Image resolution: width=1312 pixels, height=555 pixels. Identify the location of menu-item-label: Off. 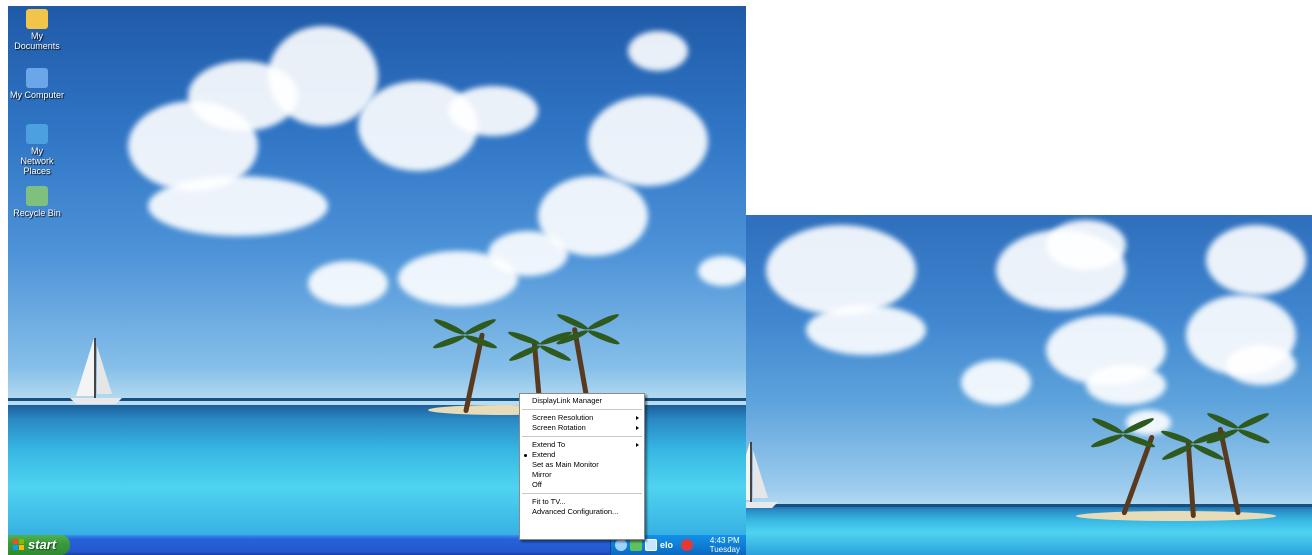
(537, 484).